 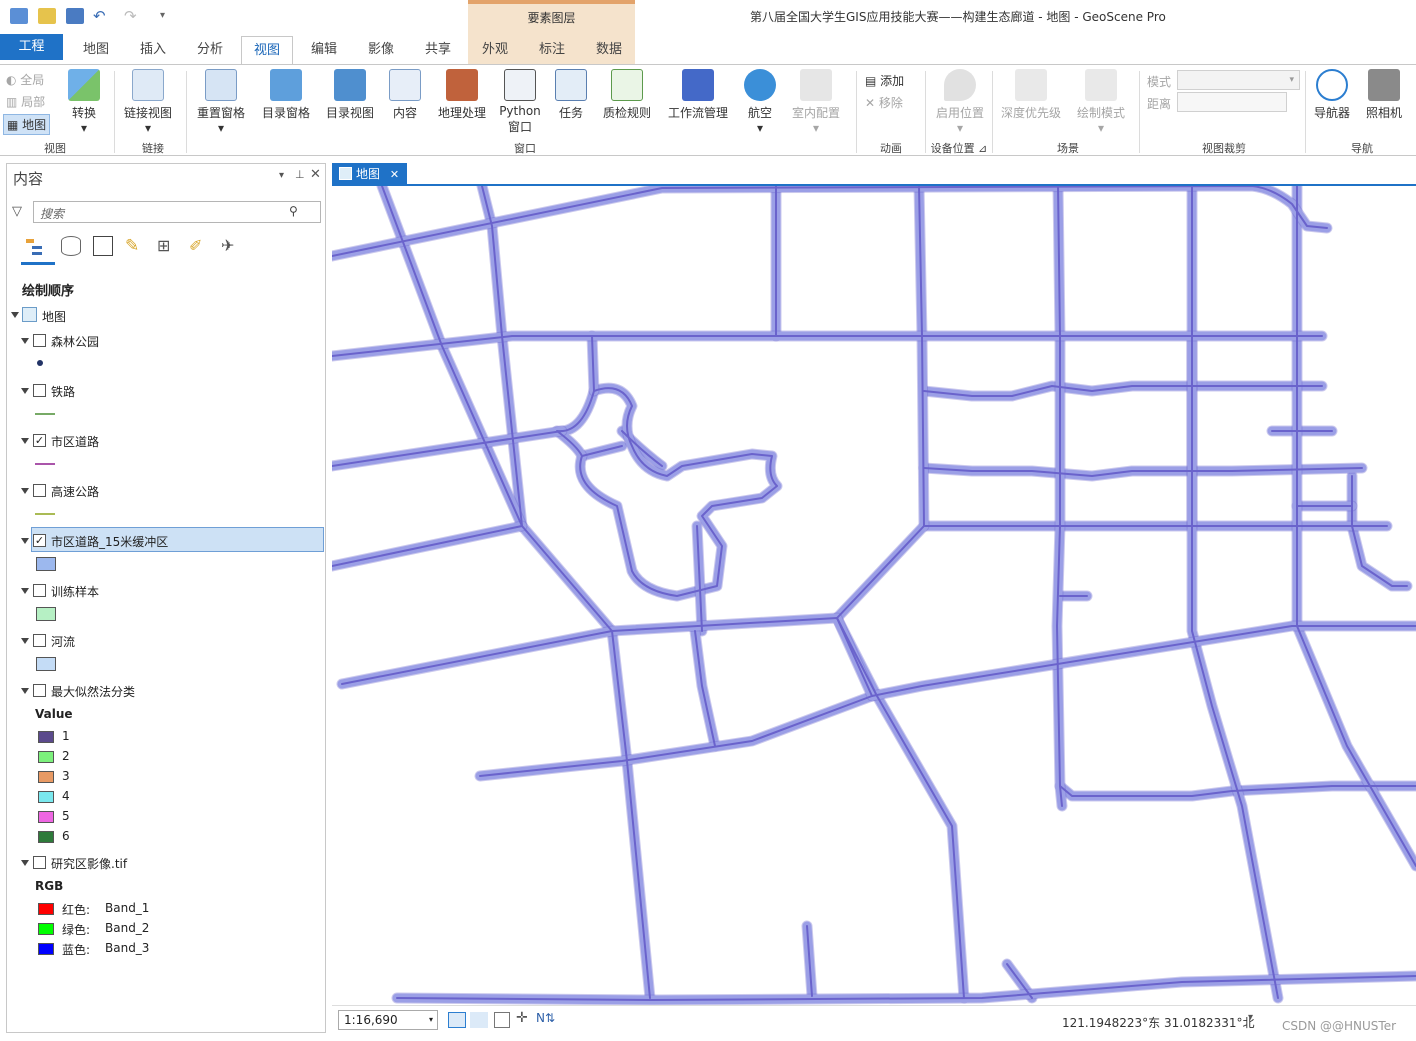 I want to click on remove-animation-button: ✕ 移除, so click(x=884, y=102).